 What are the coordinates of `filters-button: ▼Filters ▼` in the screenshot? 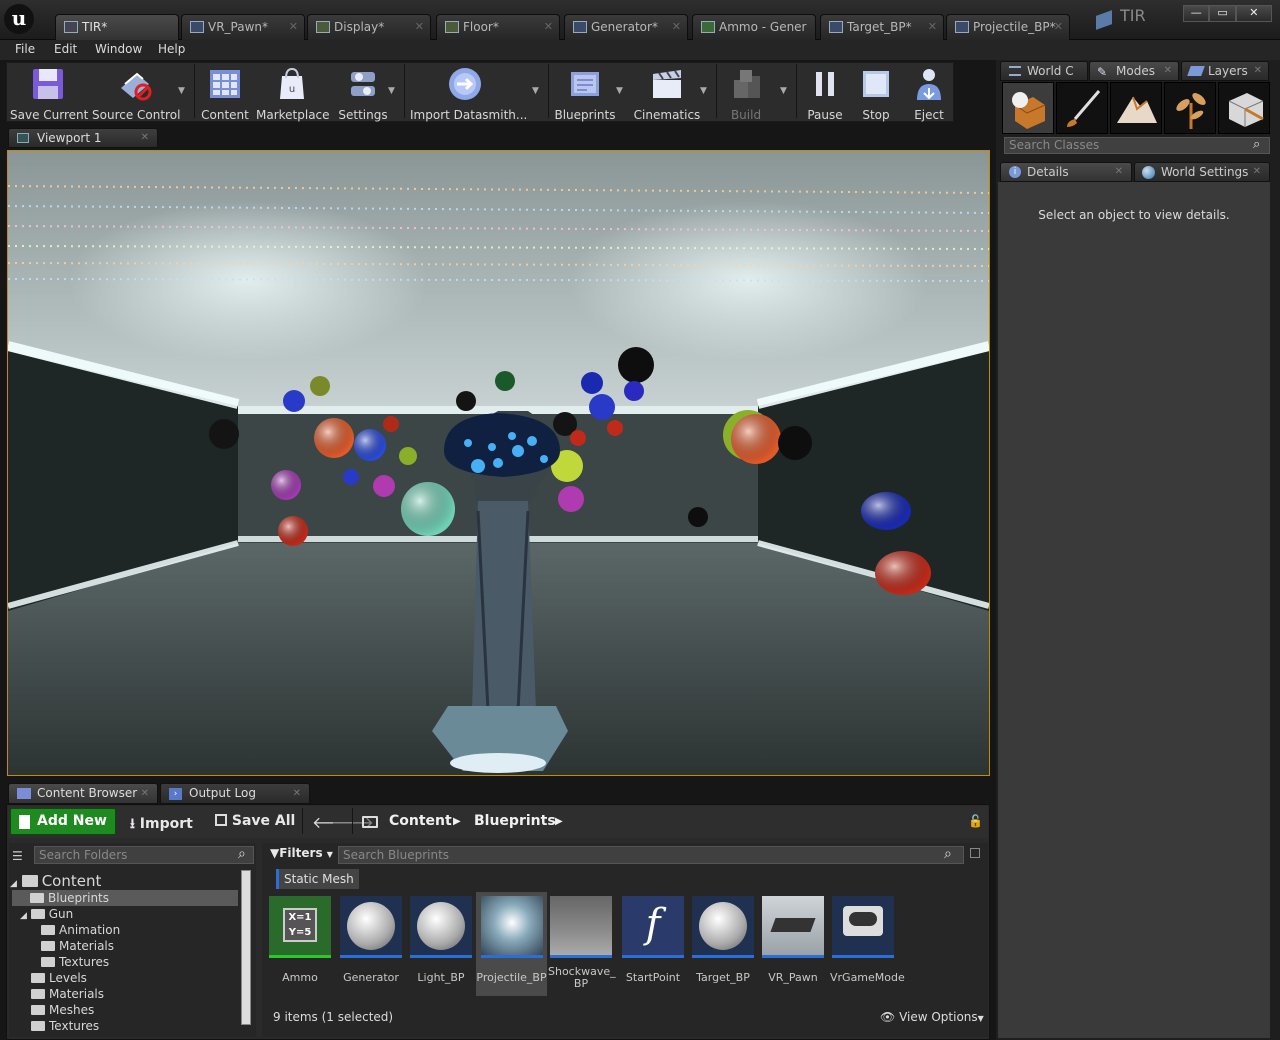 It's located at (301, 853).